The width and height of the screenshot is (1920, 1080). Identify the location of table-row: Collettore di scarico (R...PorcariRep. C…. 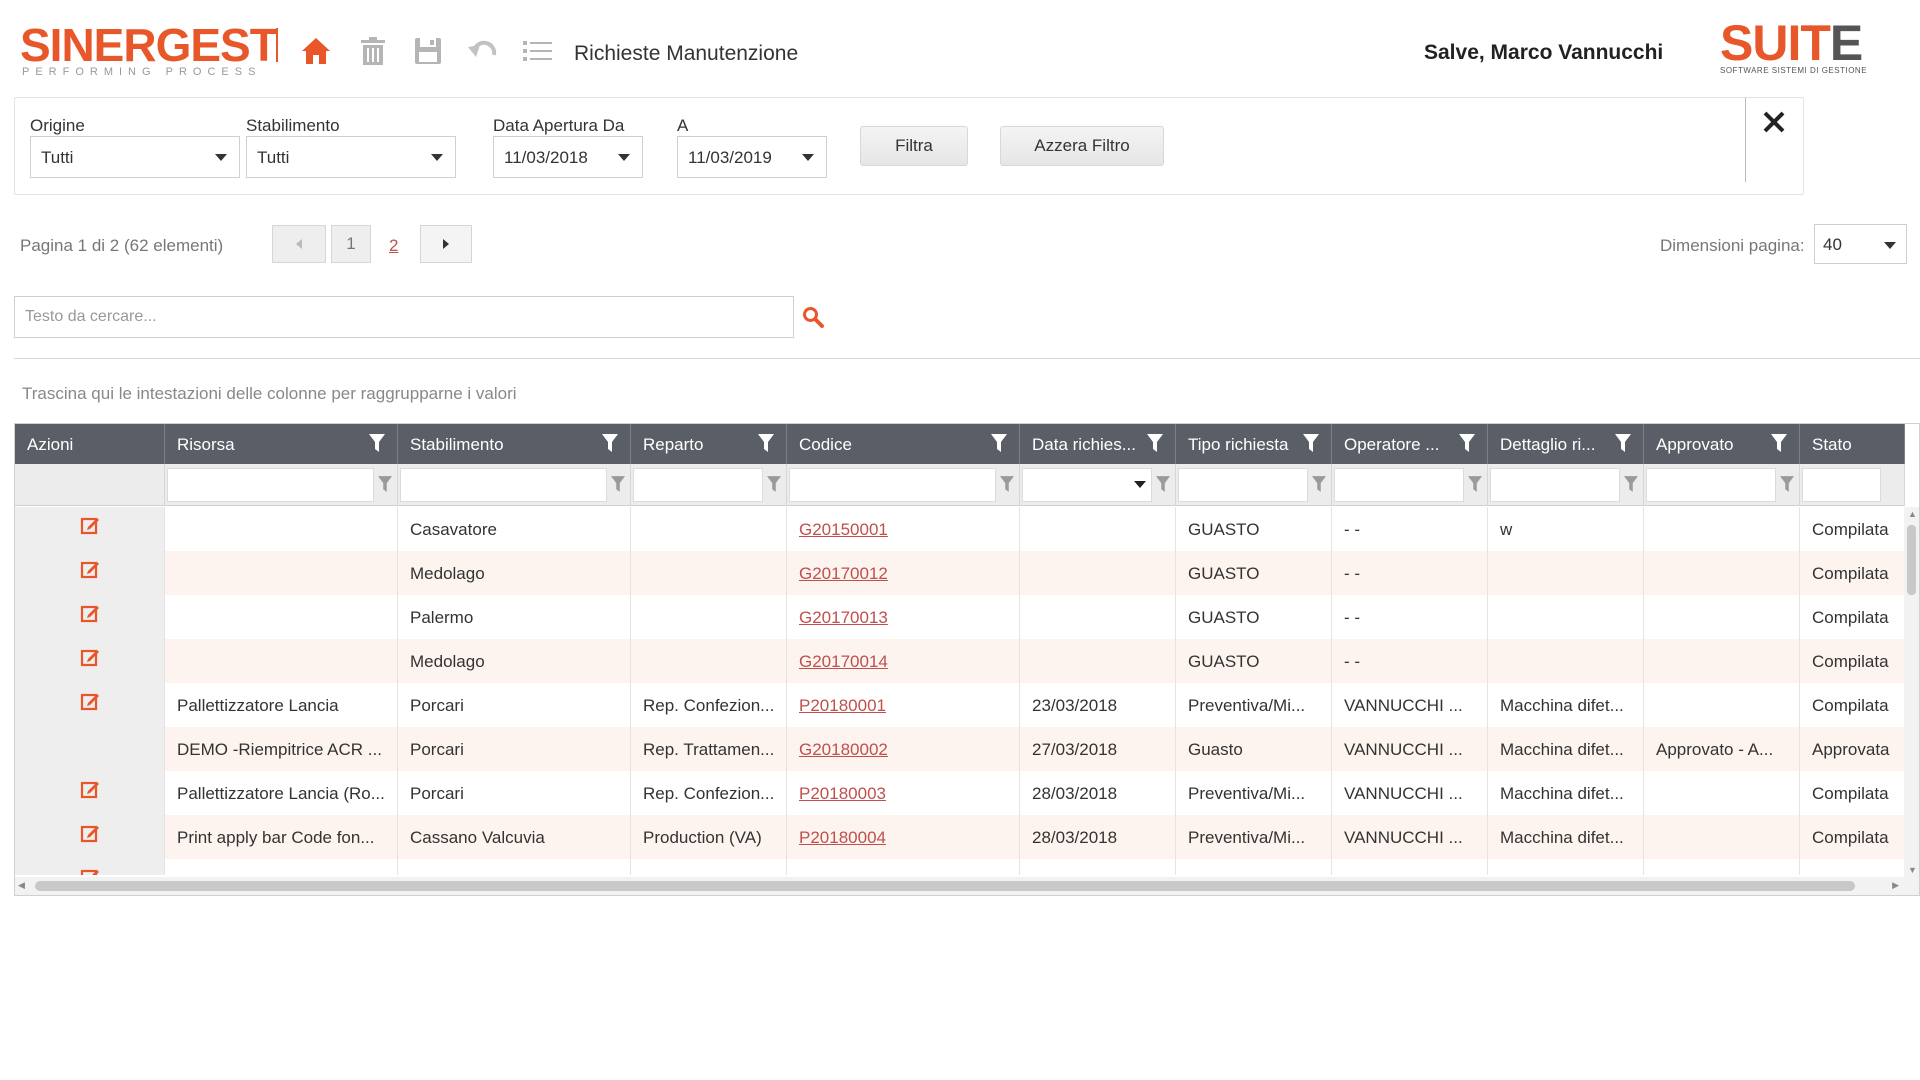
(960, 867).